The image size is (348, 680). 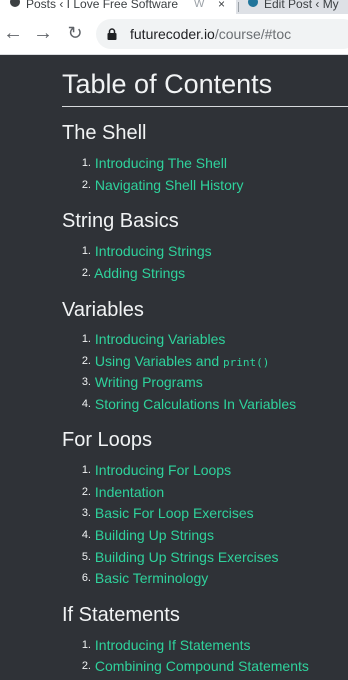 What do you see at coordinates (163, 470) in the screenshot?
I see `lesson-link: Introducing For Loops` at bounding box center [163, 470].